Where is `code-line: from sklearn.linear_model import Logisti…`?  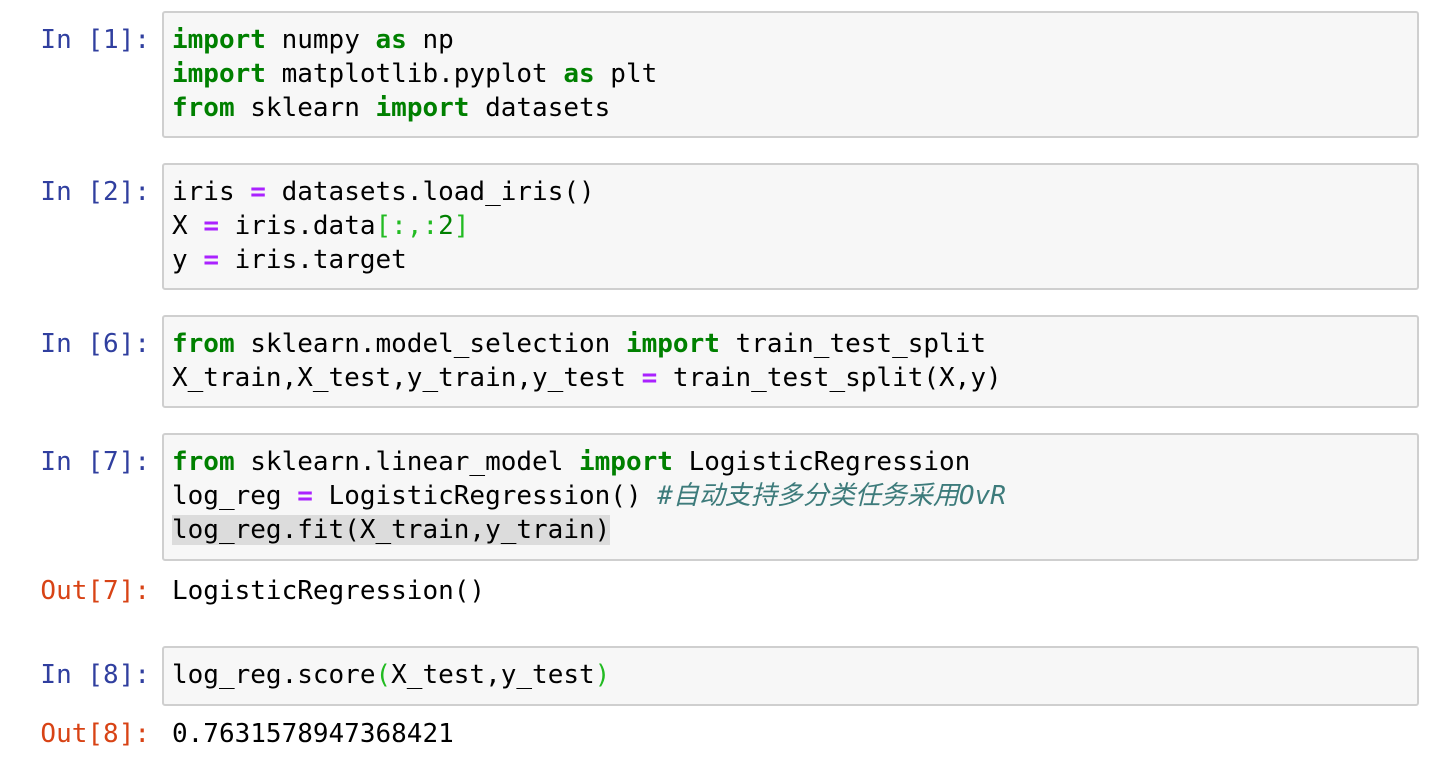 code-line: from sklearn.linear_model import Logisti… is located at coordinates (790, 462).